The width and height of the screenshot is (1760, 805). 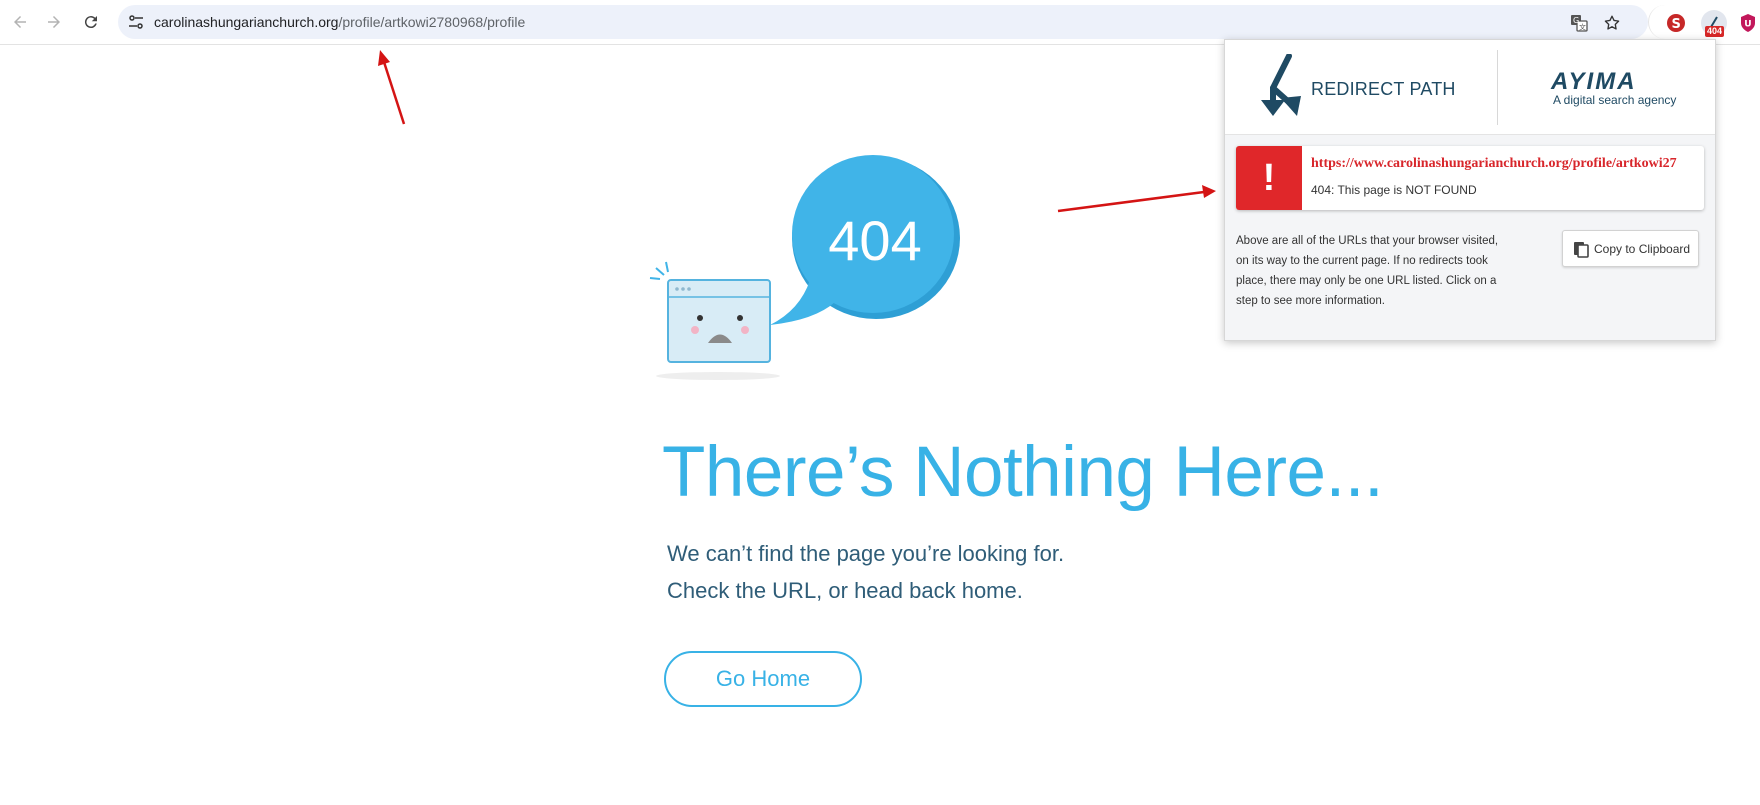 I want to click on extensions-area: S 404 U, so click(x=1704, y=22).